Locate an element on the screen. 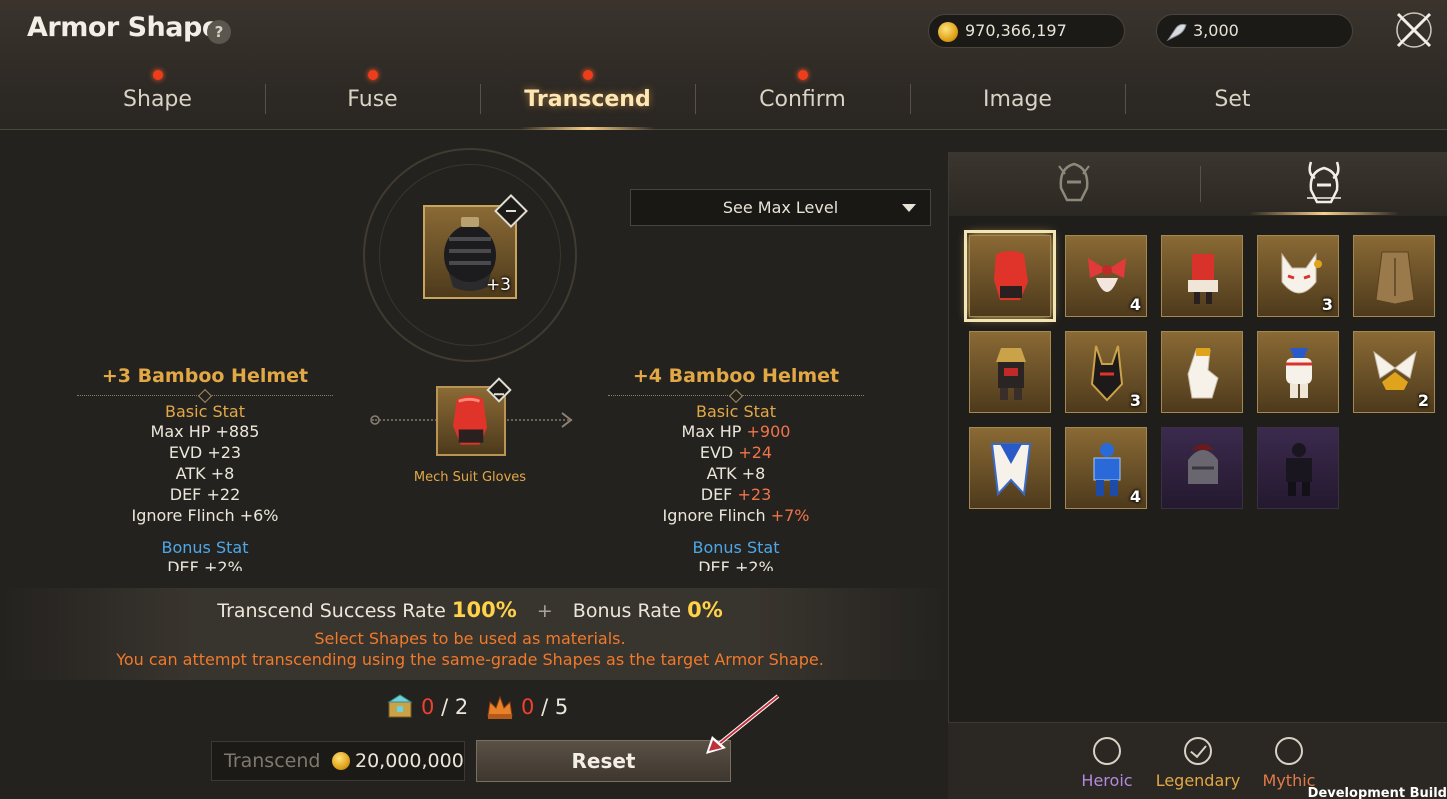 The image size is (1447, 799). red-gauntlet-icon is located at coordinates (1011, 275).